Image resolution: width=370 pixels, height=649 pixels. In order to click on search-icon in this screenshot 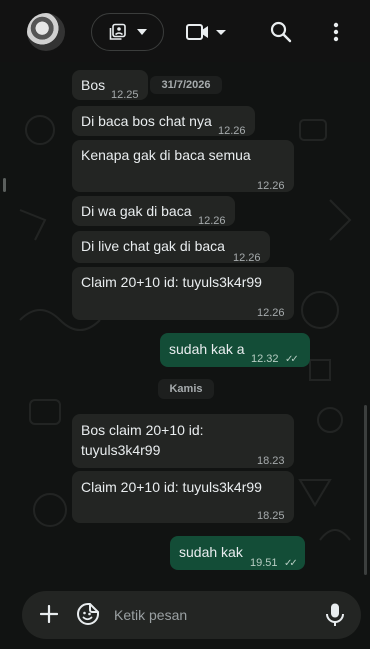, I will do `click(281, 32)`.